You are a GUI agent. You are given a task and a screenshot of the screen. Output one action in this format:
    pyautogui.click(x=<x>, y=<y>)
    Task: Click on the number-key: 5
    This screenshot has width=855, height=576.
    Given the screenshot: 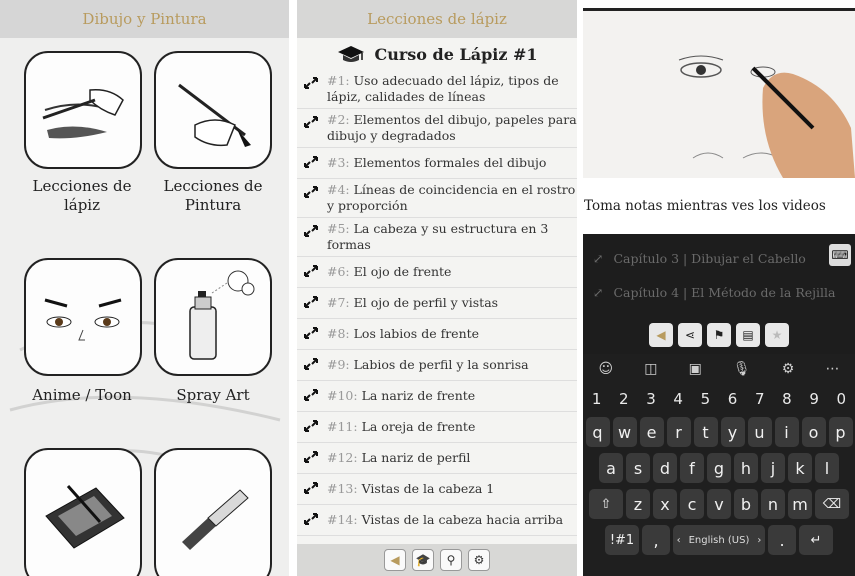 What is the action you would take?
    pyautogui.click(x=706, y=399)
    